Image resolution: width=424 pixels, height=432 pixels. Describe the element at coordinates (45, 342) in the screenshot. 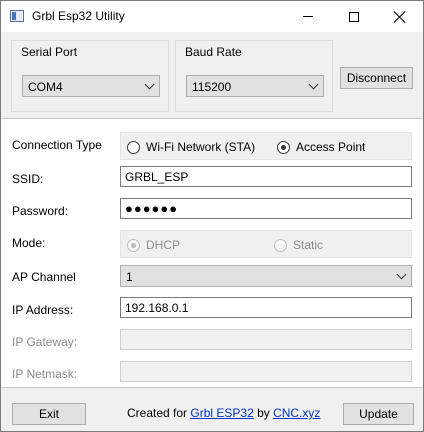

I see `ip-gateway-label: IP Gateway:` at that location.